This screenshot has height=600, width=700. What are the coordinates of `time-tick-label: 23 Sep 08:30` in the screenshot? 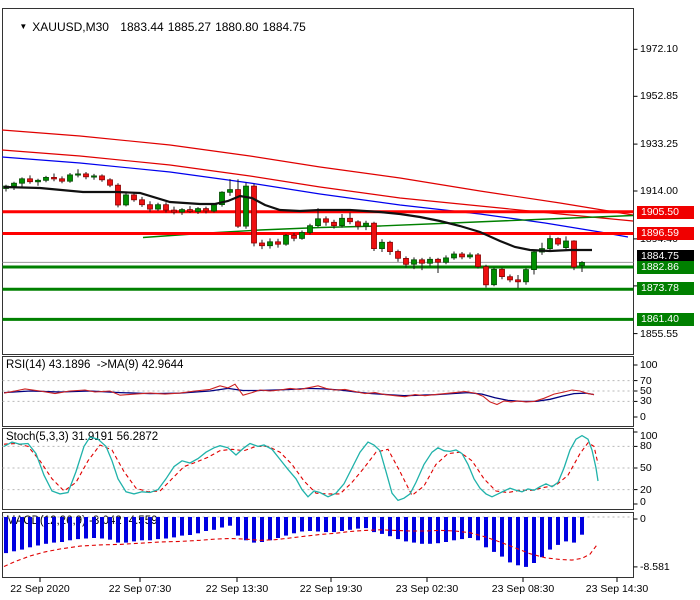 It's located at (523, 589).